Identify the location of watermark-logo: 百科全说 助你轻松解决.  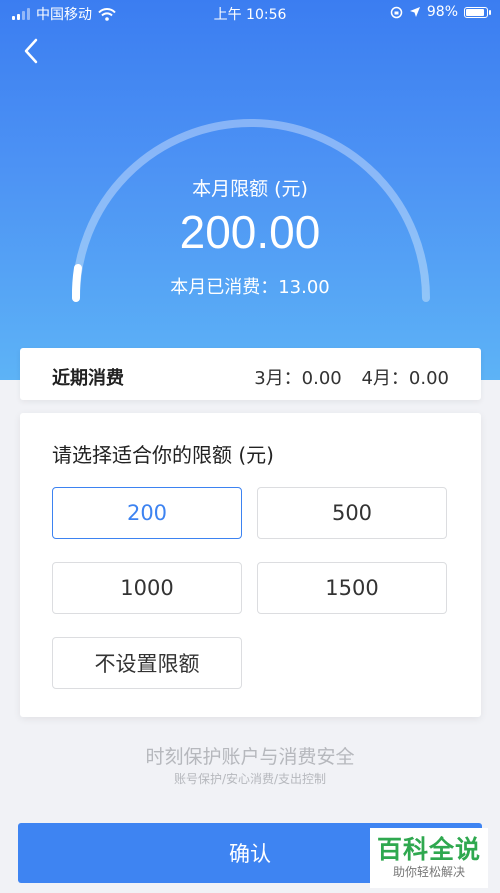
(429, 858).